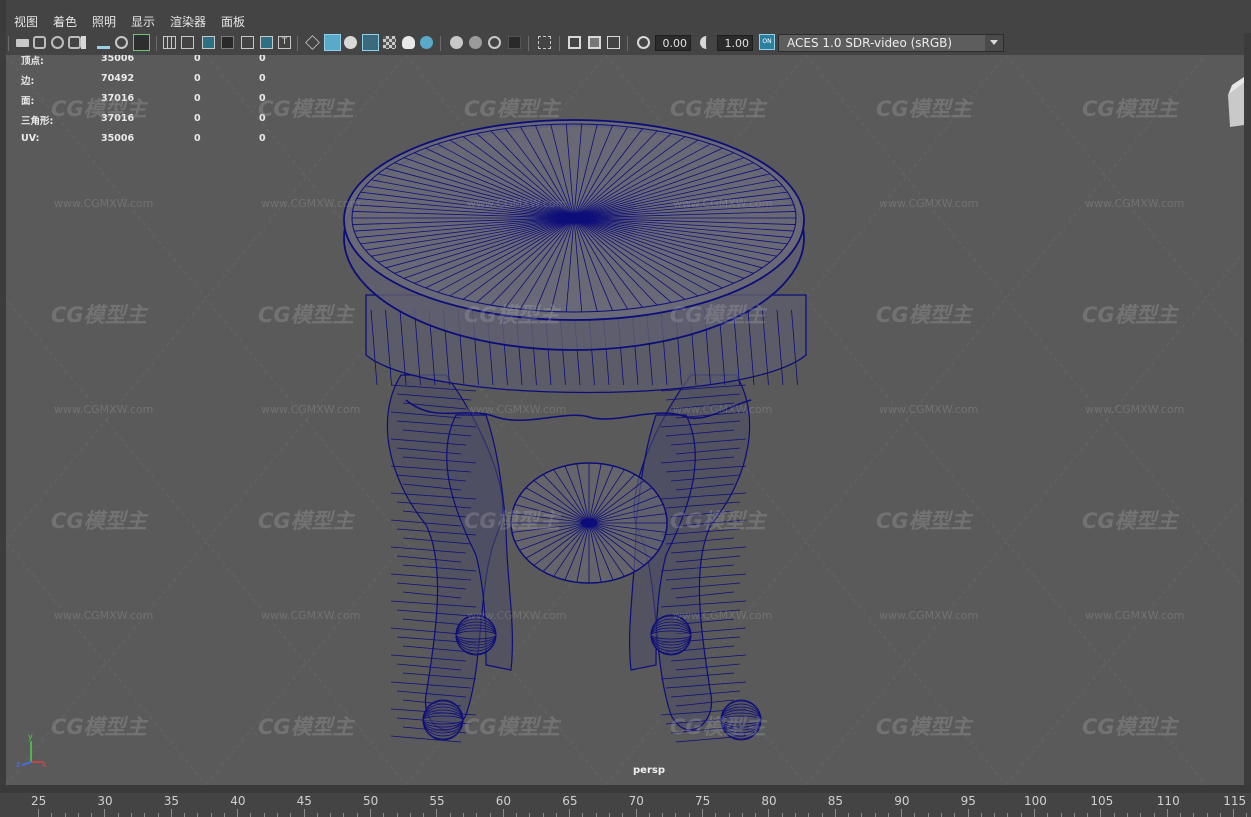 The height and width of the screenshot is (817, 1251). I want to click on view-transform-toggle-icon: ON, so click(767, 42).